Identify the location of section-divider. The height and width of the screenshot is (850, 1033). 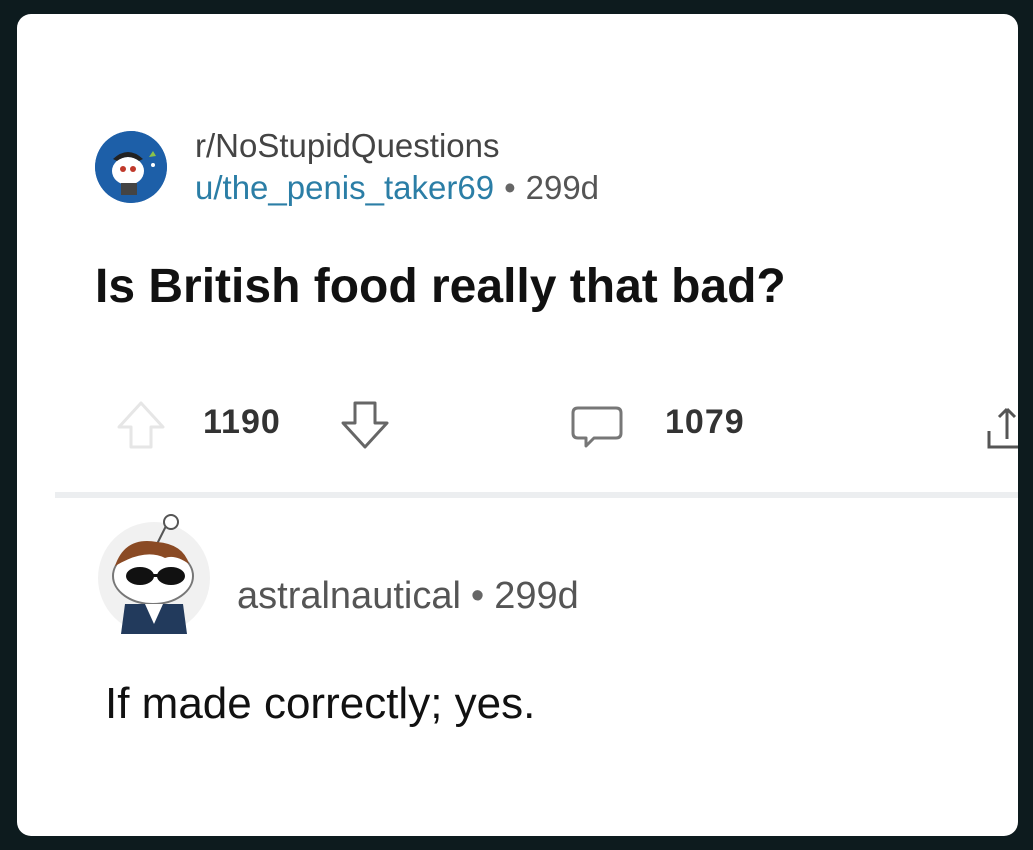
(536, 495).